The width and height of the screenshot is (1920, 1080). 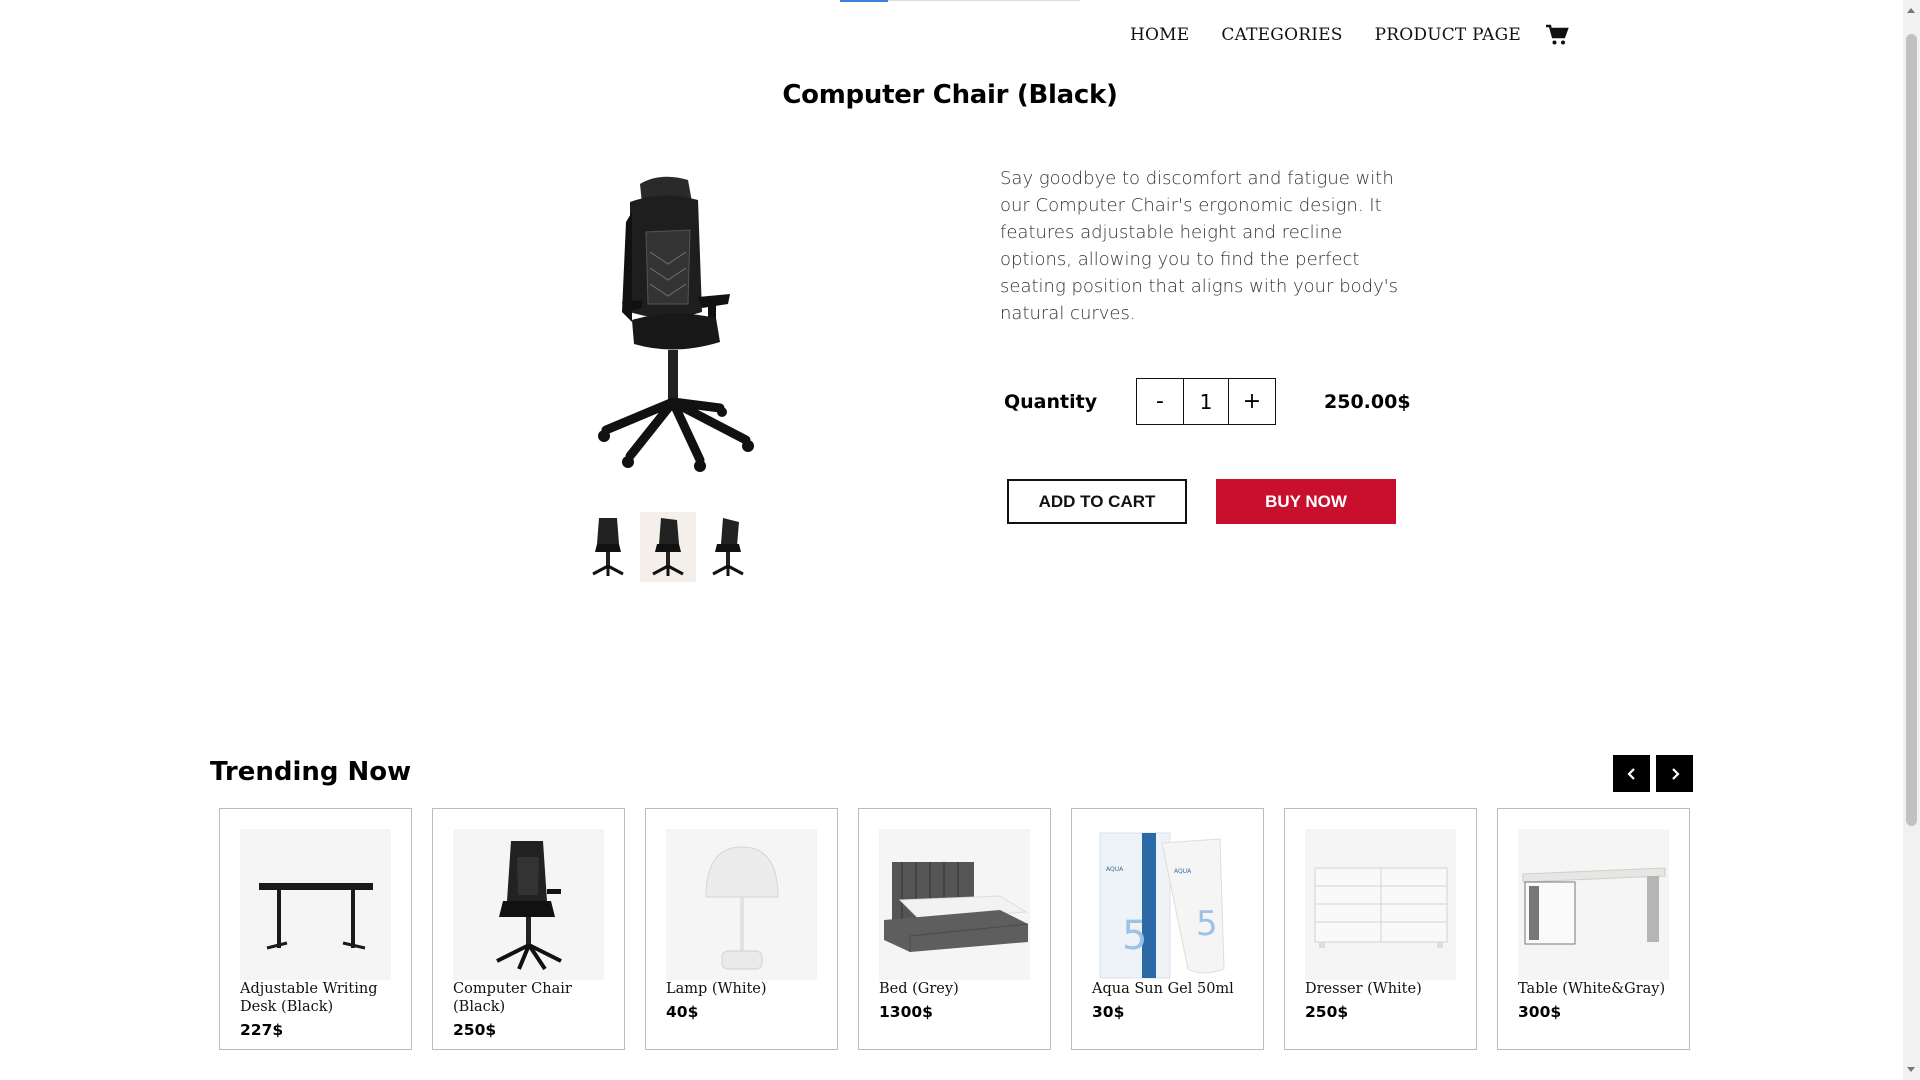 I want to click on product-title: Computer Chair (Black), so click(x=950, y=95).